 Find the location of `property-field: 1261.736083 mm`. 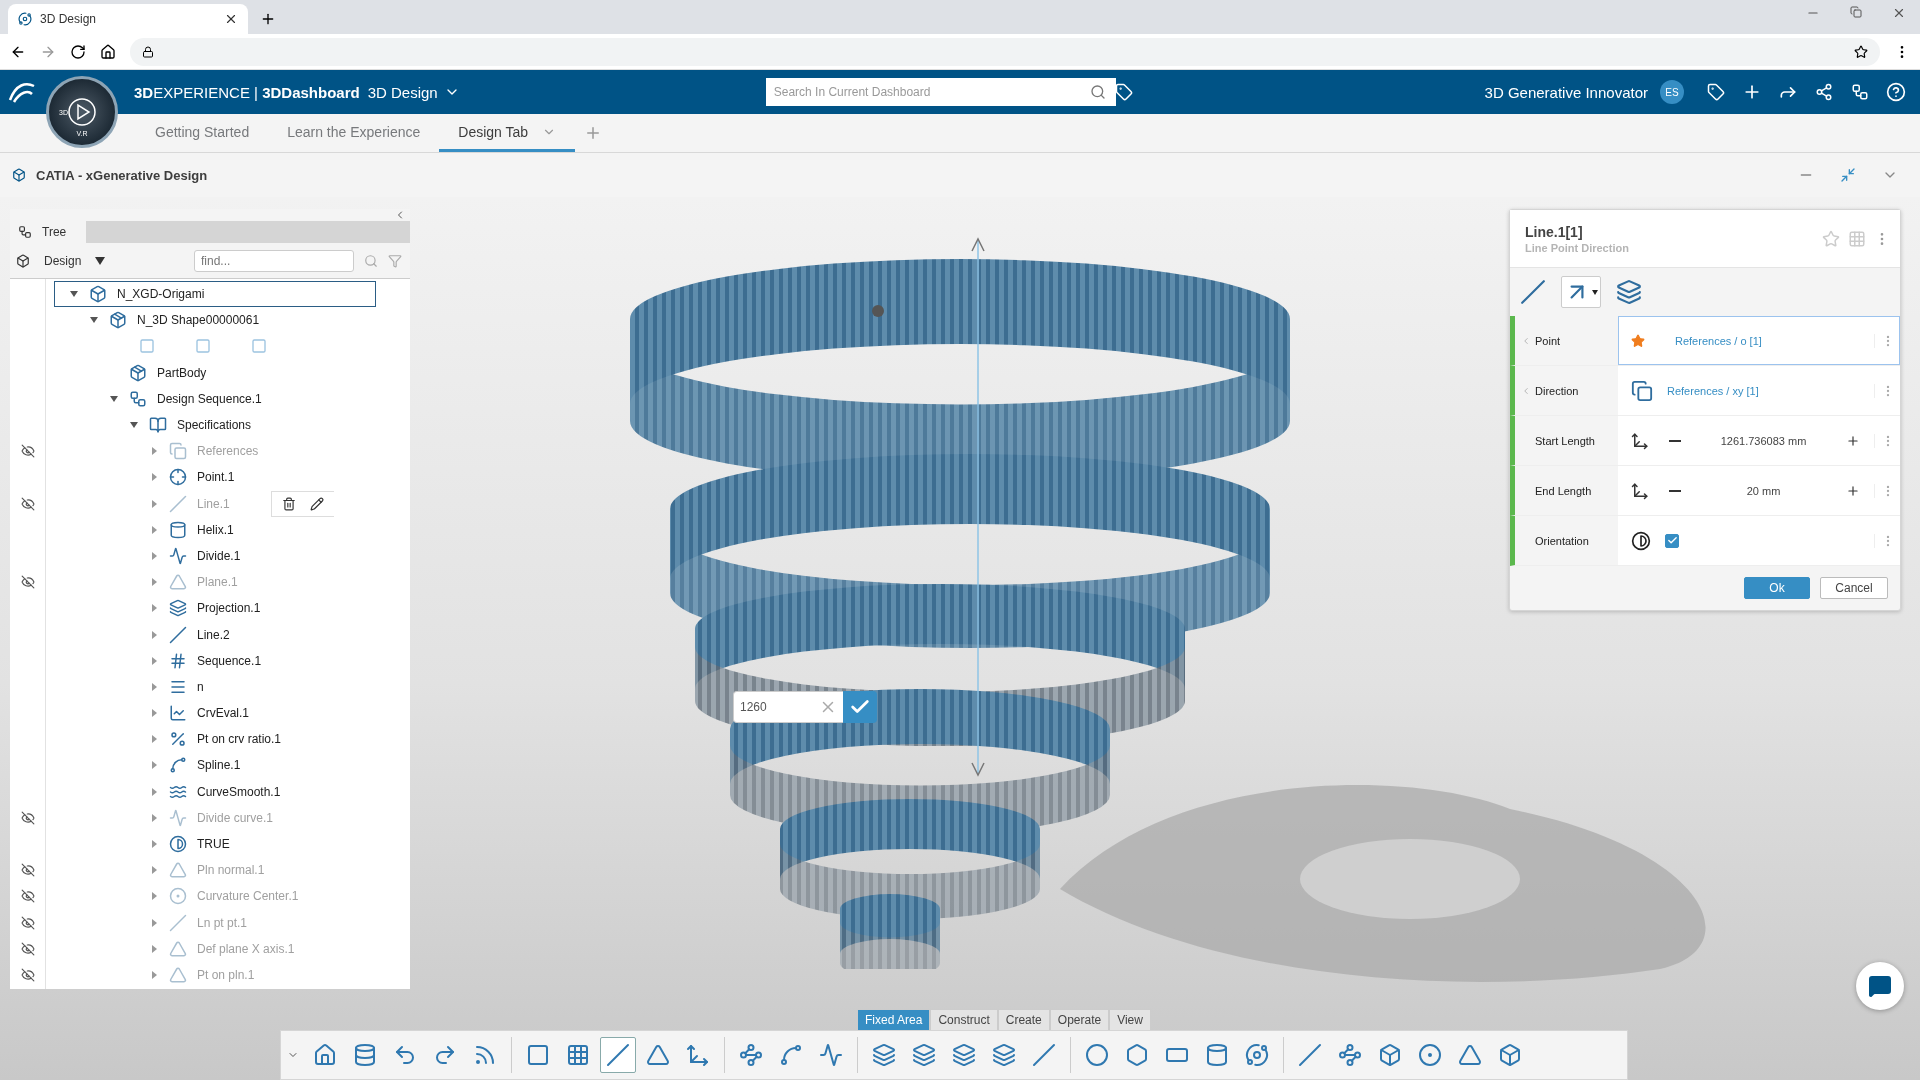

property-field: 1261.736083 mm is located at coordinates (1759, 440).